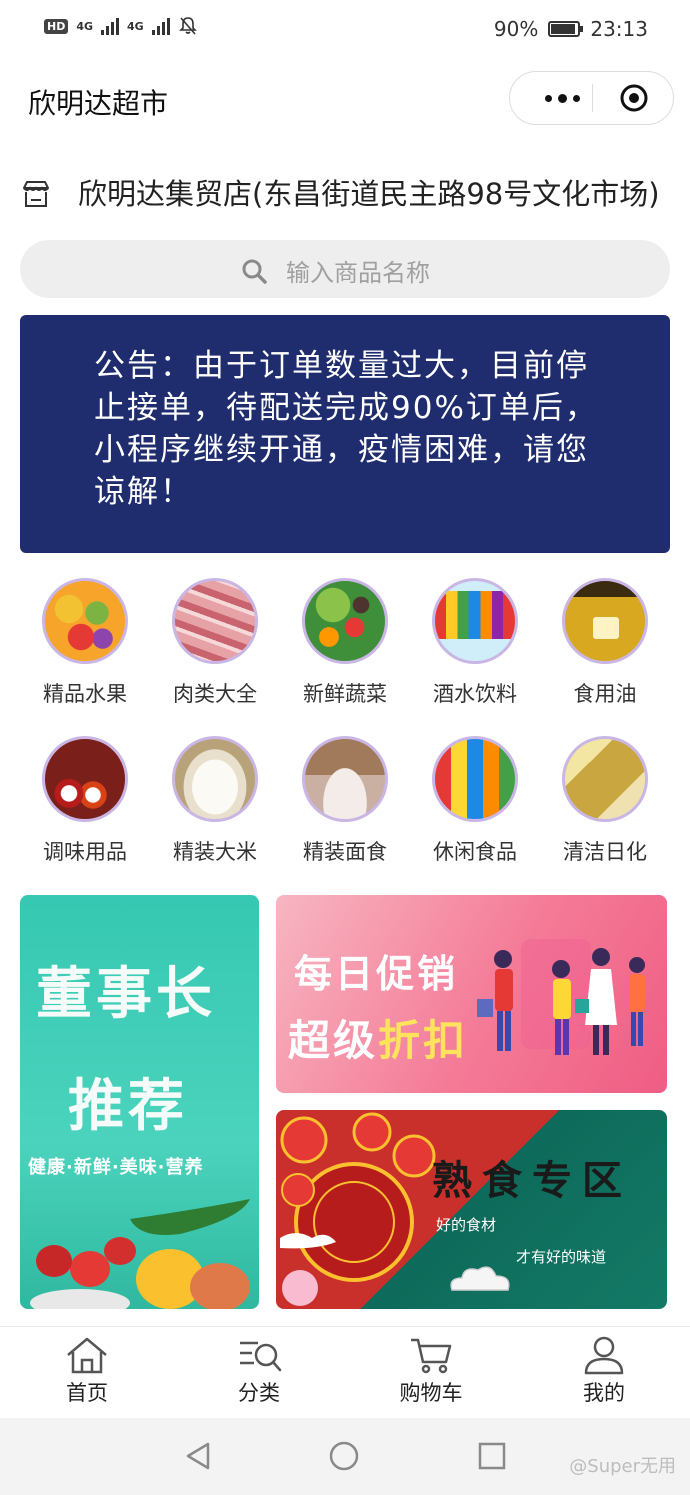 This screenshot has height=1495, width=690. I want to click on tab-label: 分类, so click(259, 1393).